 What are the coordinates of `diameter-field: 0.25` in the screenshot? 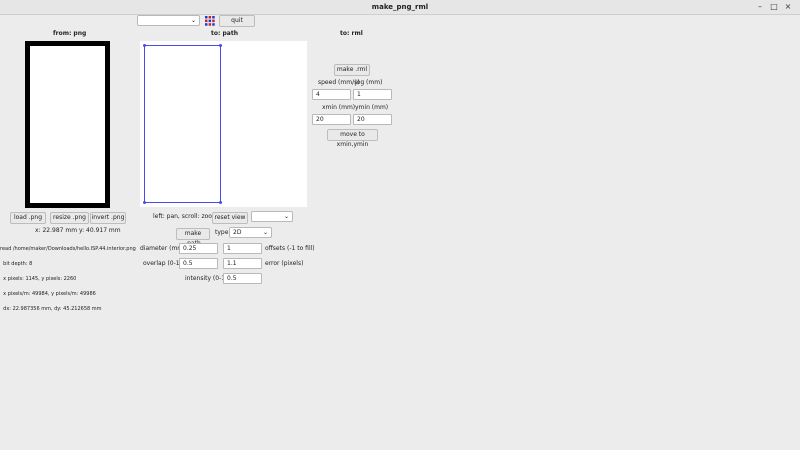 It's located at (198, 248).